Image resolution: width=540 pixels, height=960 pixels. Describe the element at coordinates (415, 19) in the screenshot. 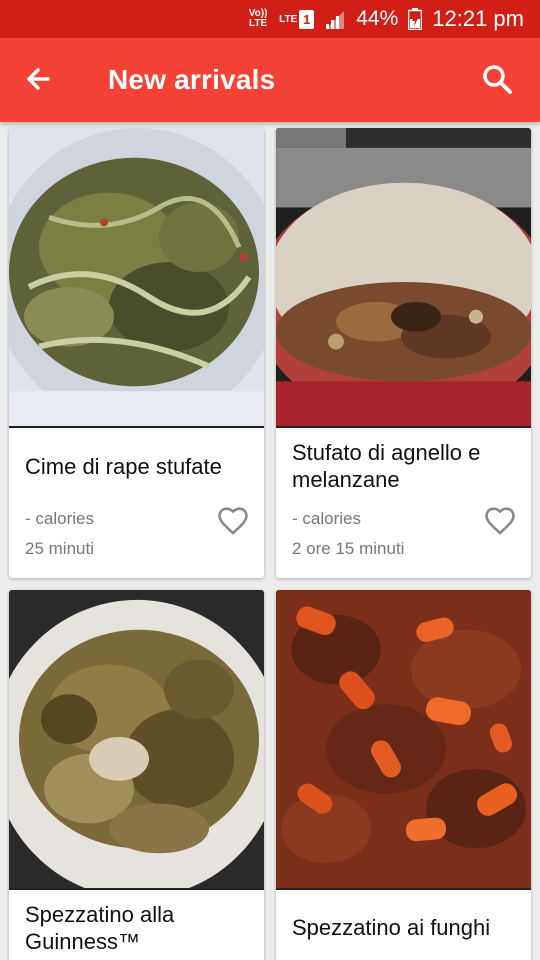

I see `battery-icon` at that location.